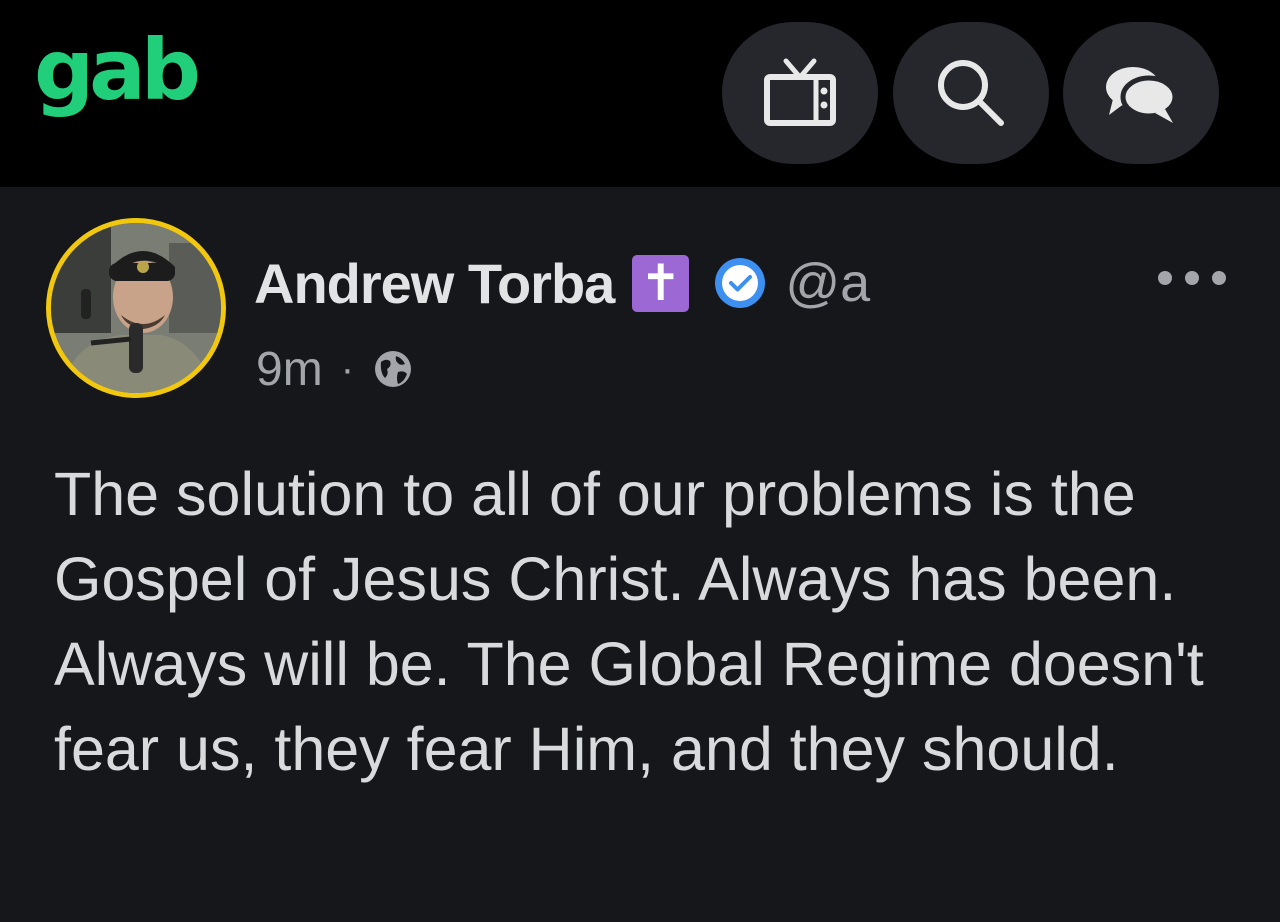 This screenshot has height=922, width=1280. I want to click on avatar-photo, so click(136, 308).